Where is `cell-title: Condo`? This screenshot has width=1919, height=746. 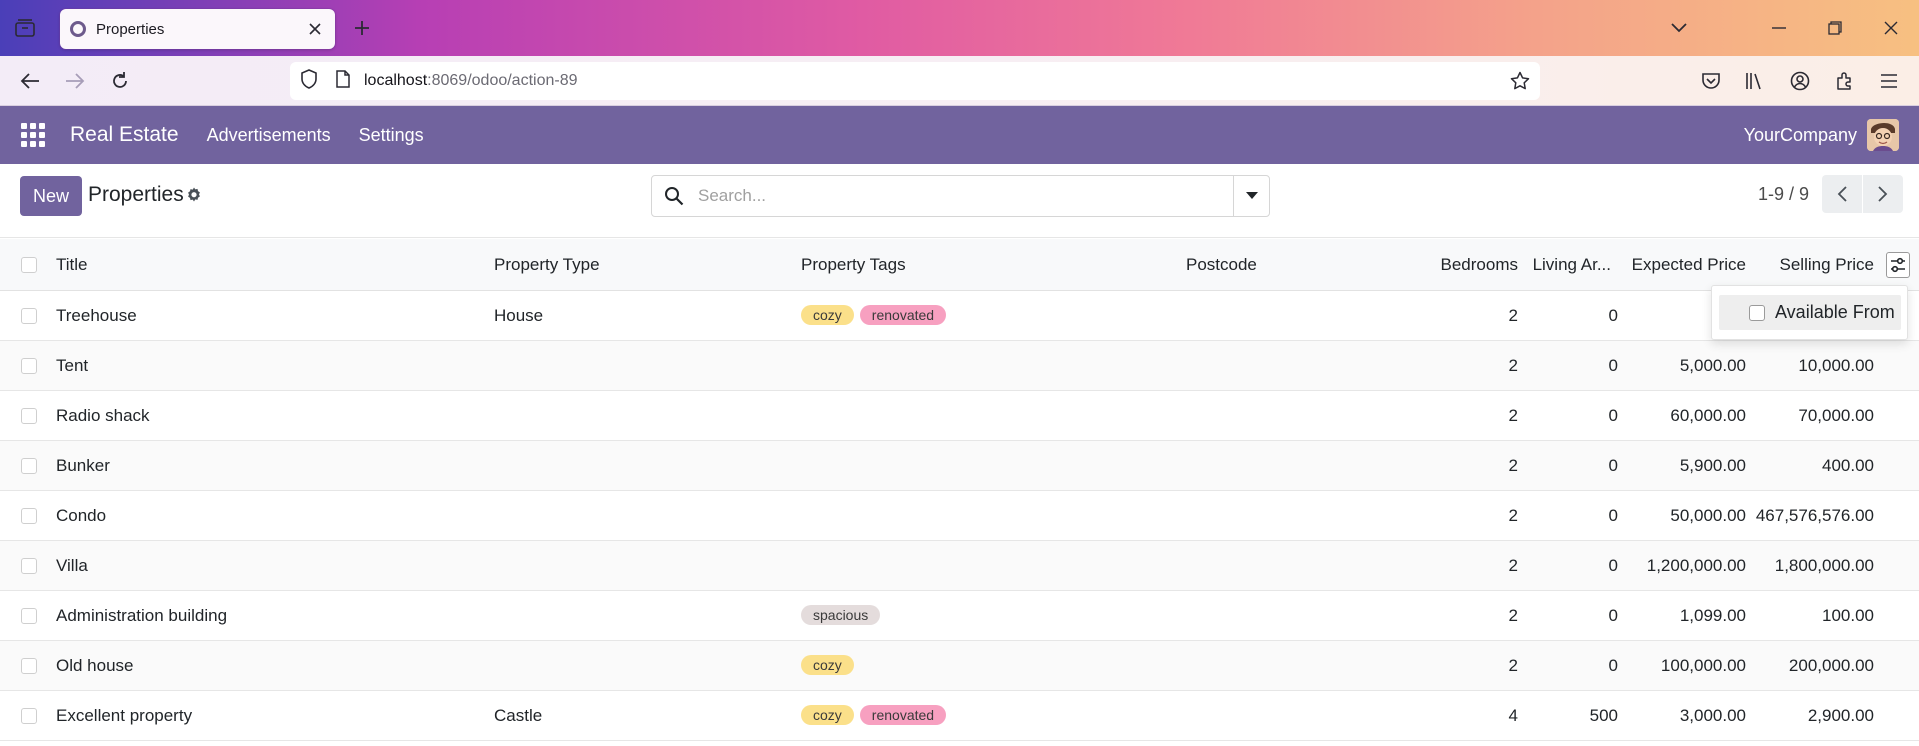
cell-title: Condo is located at coordinates (81, 515).